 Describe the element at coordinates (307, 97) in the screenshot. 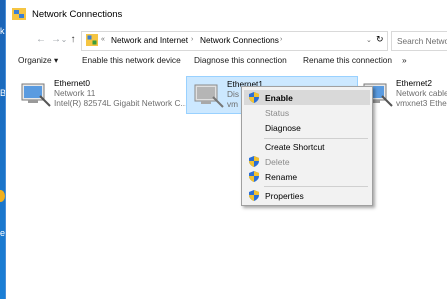

I see `menu-item-enable: Enable` at that location.